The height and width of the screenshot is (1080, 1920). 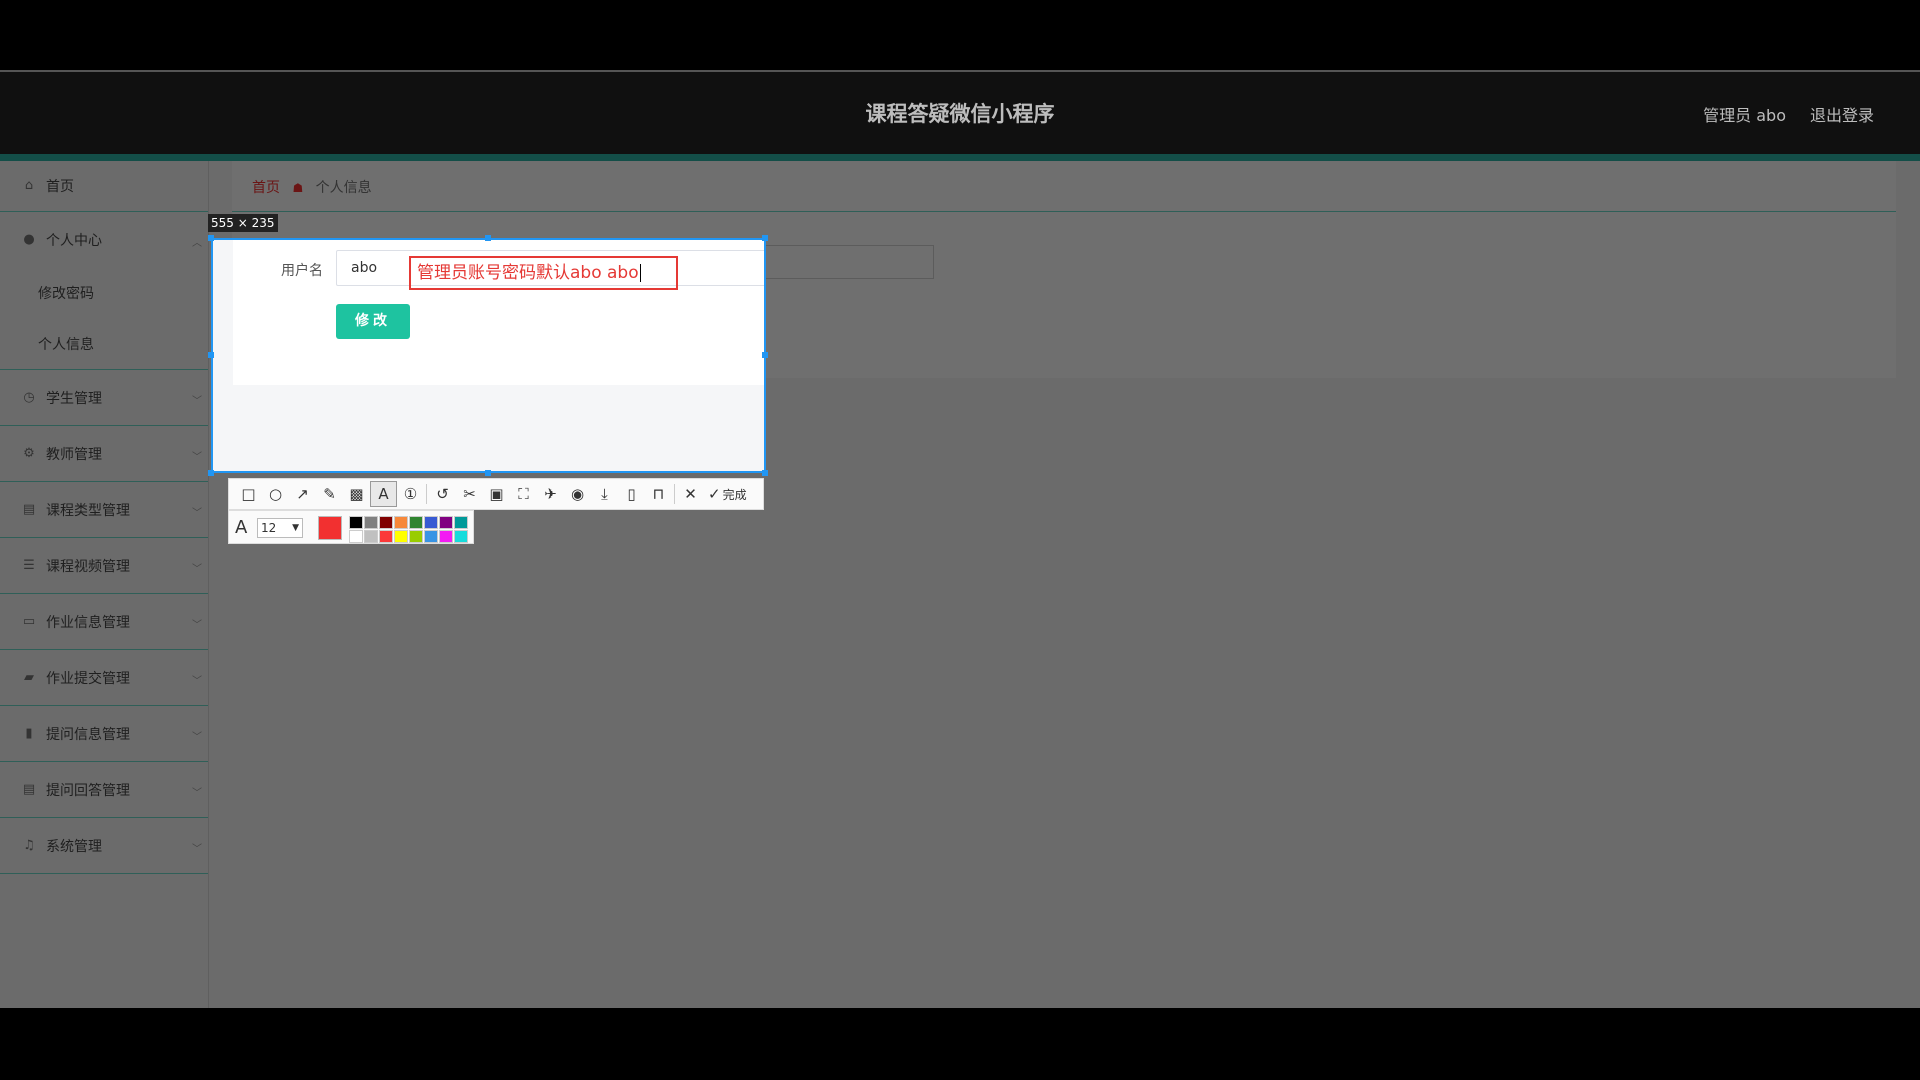 What do you see at coordinates (74, 846) in the screenshot?
I see `sidebar-item-label: 系统管理` at bounding box center [74, 846].